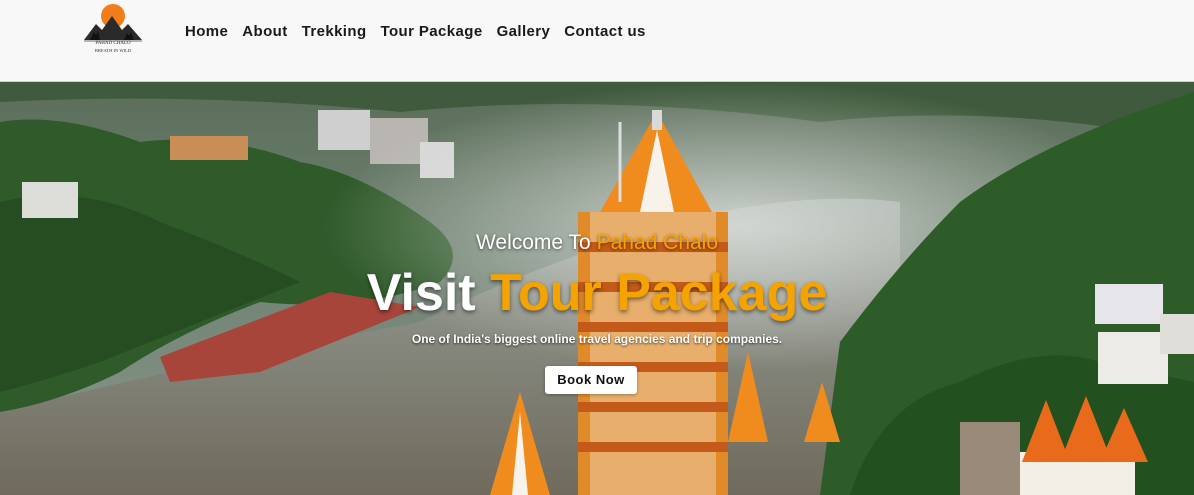  What do you see at coordinates (659, 293) in the screenshot?
I see `headline-tour-package: Tour Package` at bounding box center [659, 293].